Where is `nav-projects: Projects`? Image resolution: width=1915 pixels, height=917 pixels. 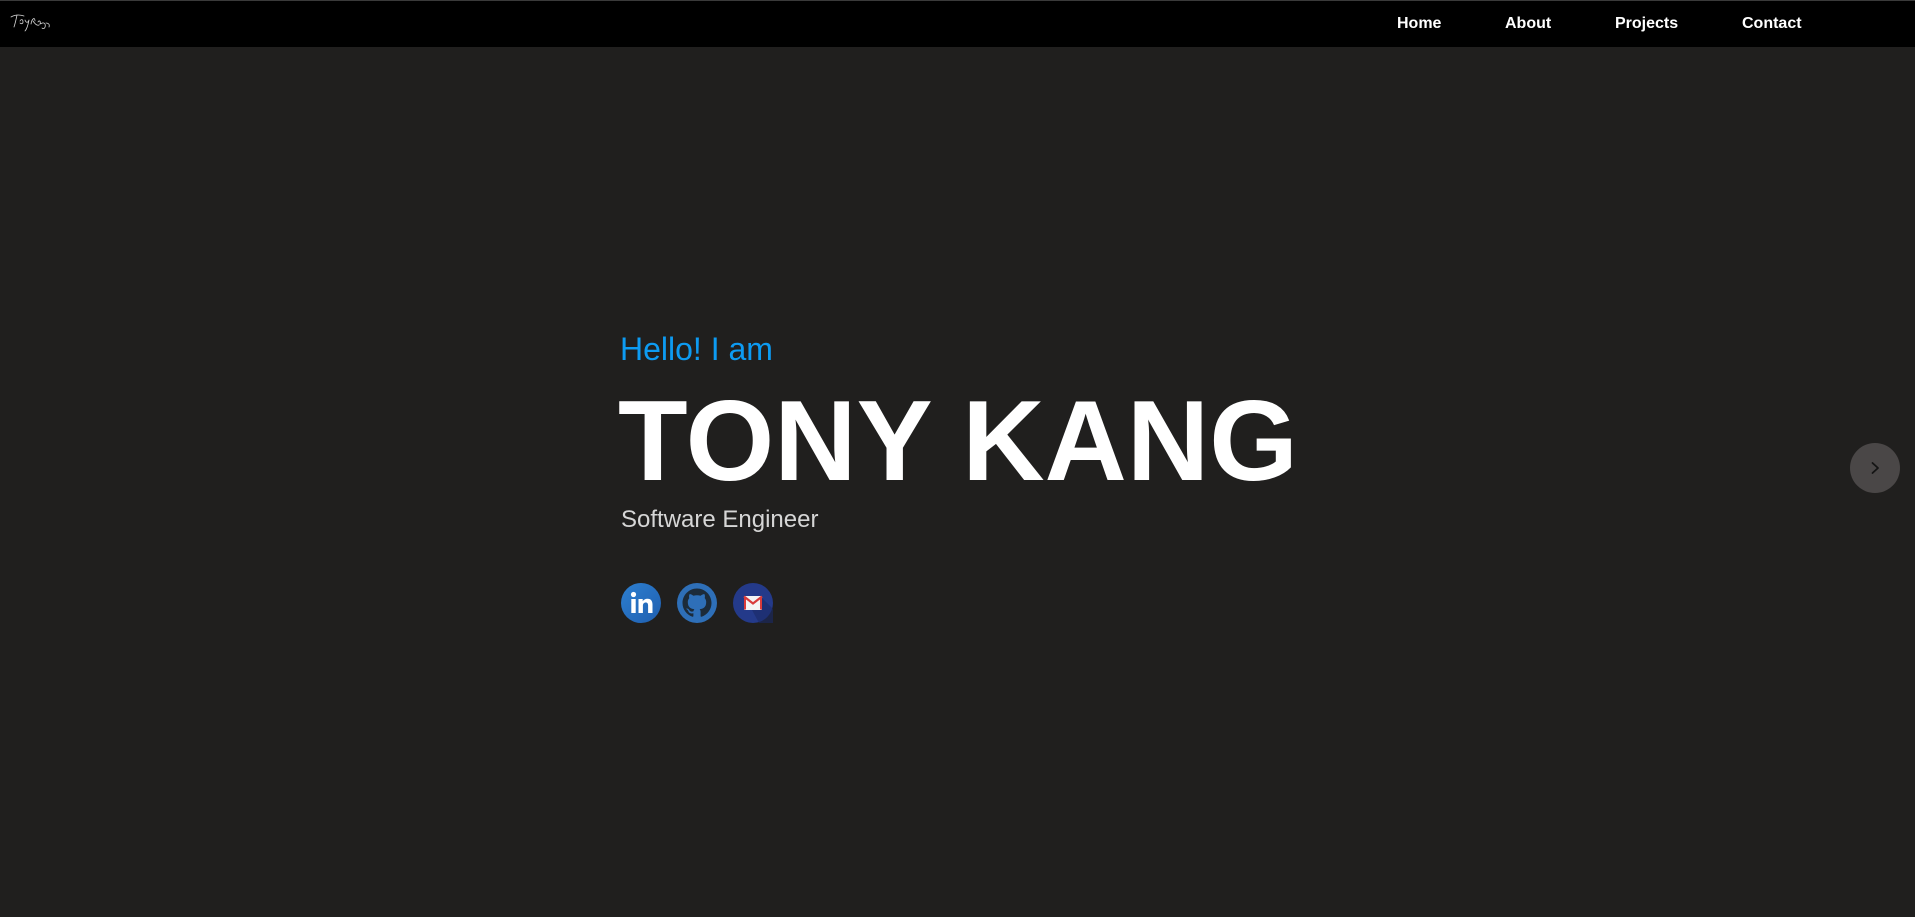
nav-projects: Projects is located at coordinates (1646, 24).